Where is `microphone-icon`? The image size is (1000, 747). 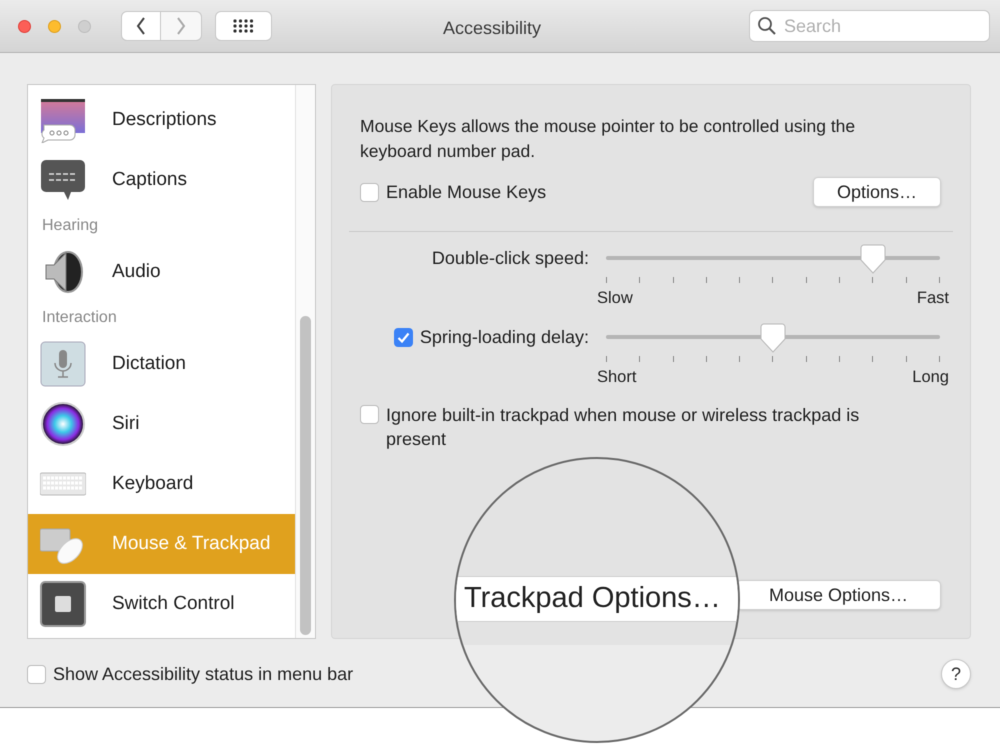
microphone-icon is located at coordinates (63, 364).